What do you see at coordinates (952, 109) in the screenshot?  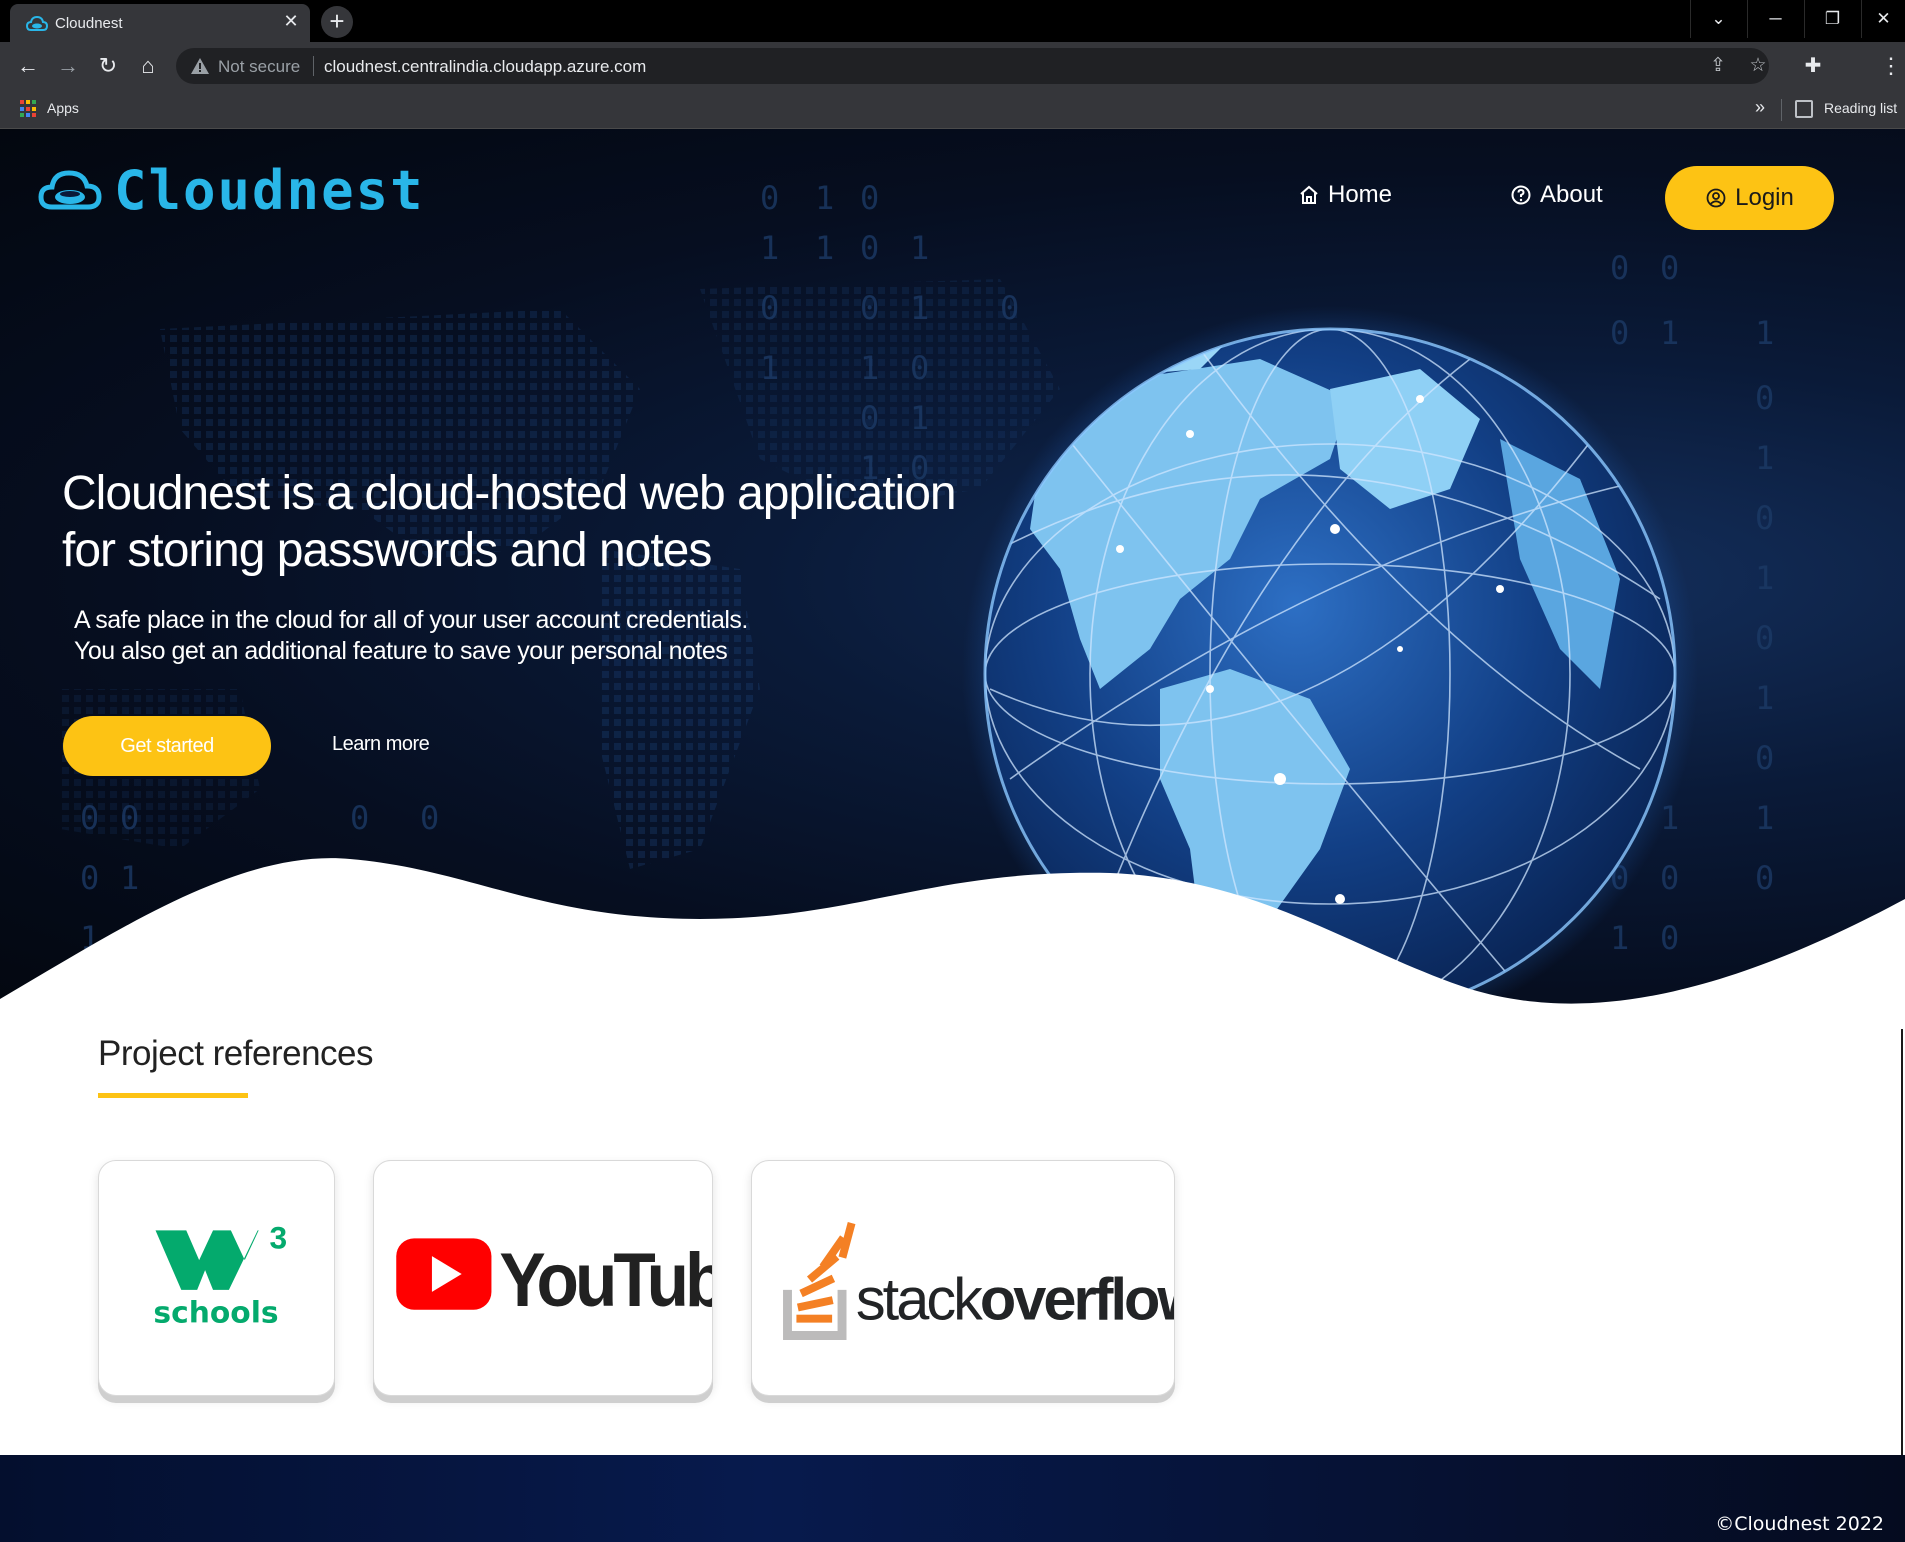 I see `bookmarks-bar: Apps » Reading list` at bounding box center [952, 109].